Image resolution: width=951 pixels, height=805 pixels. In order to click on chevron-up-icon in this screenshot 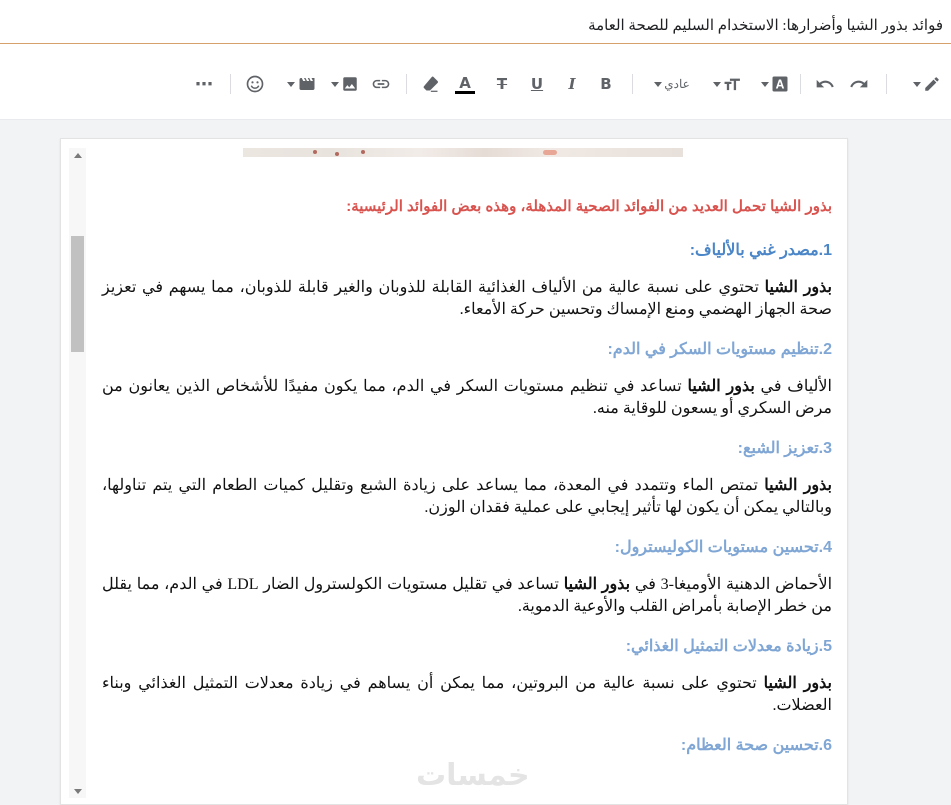, I will do `click(77, 155)`.